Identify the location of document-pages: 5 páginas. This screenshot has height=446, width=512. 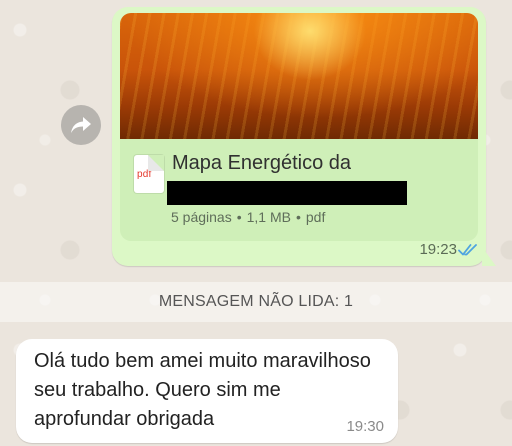
(201, 217).